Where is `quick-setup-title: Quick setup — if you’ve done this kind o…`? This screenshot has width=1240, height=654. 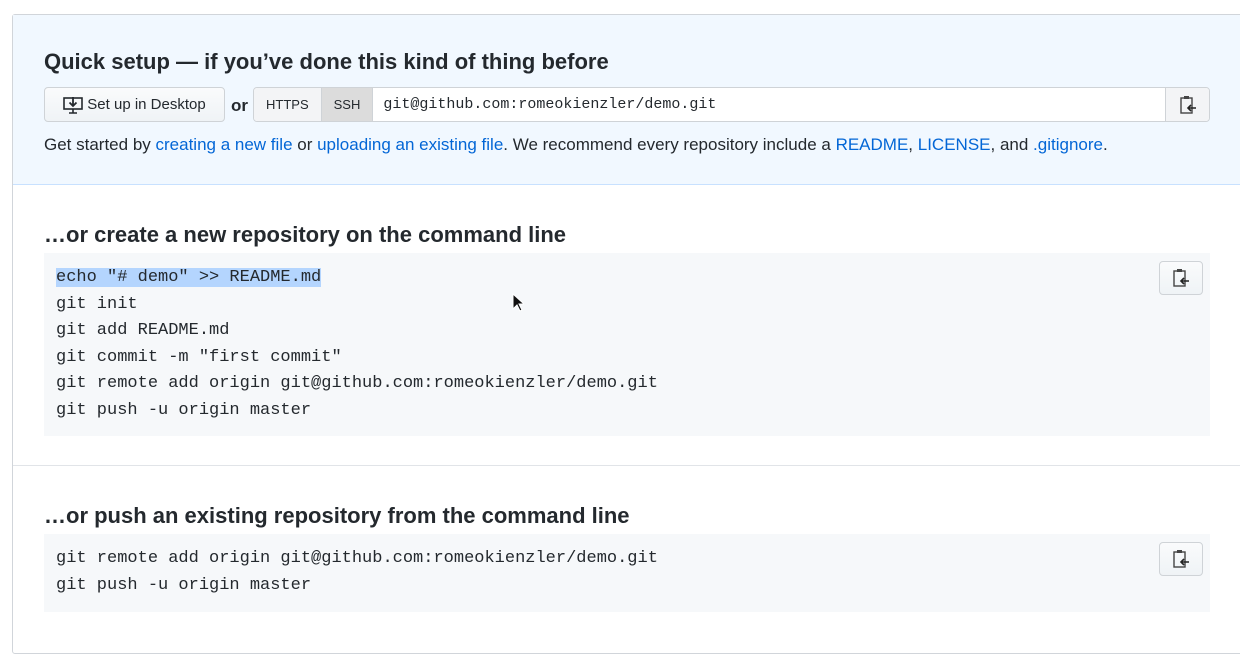
quick-setup-title: Quick setup — if you’ve done this kind o… is located at coordinates (326, 61).